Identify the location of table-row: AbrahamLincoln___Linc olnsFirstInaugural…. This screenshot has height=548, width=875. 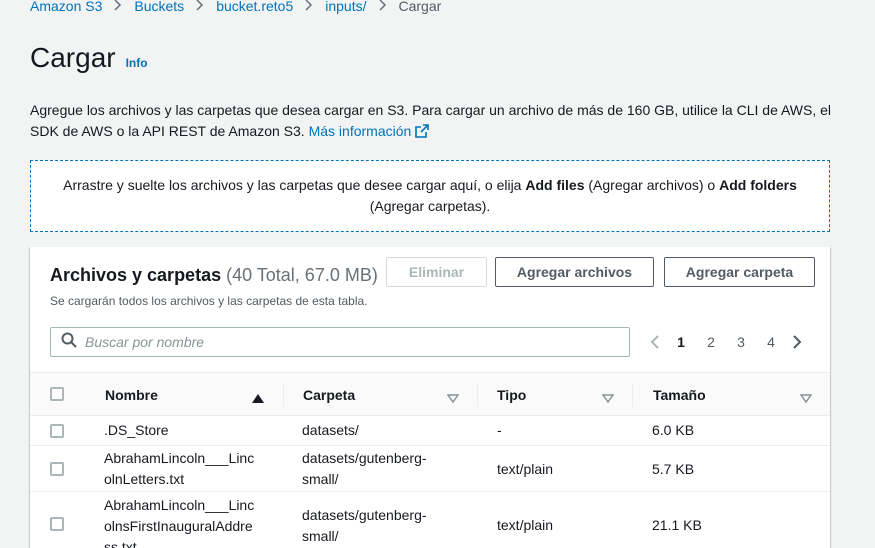
(430, 520).